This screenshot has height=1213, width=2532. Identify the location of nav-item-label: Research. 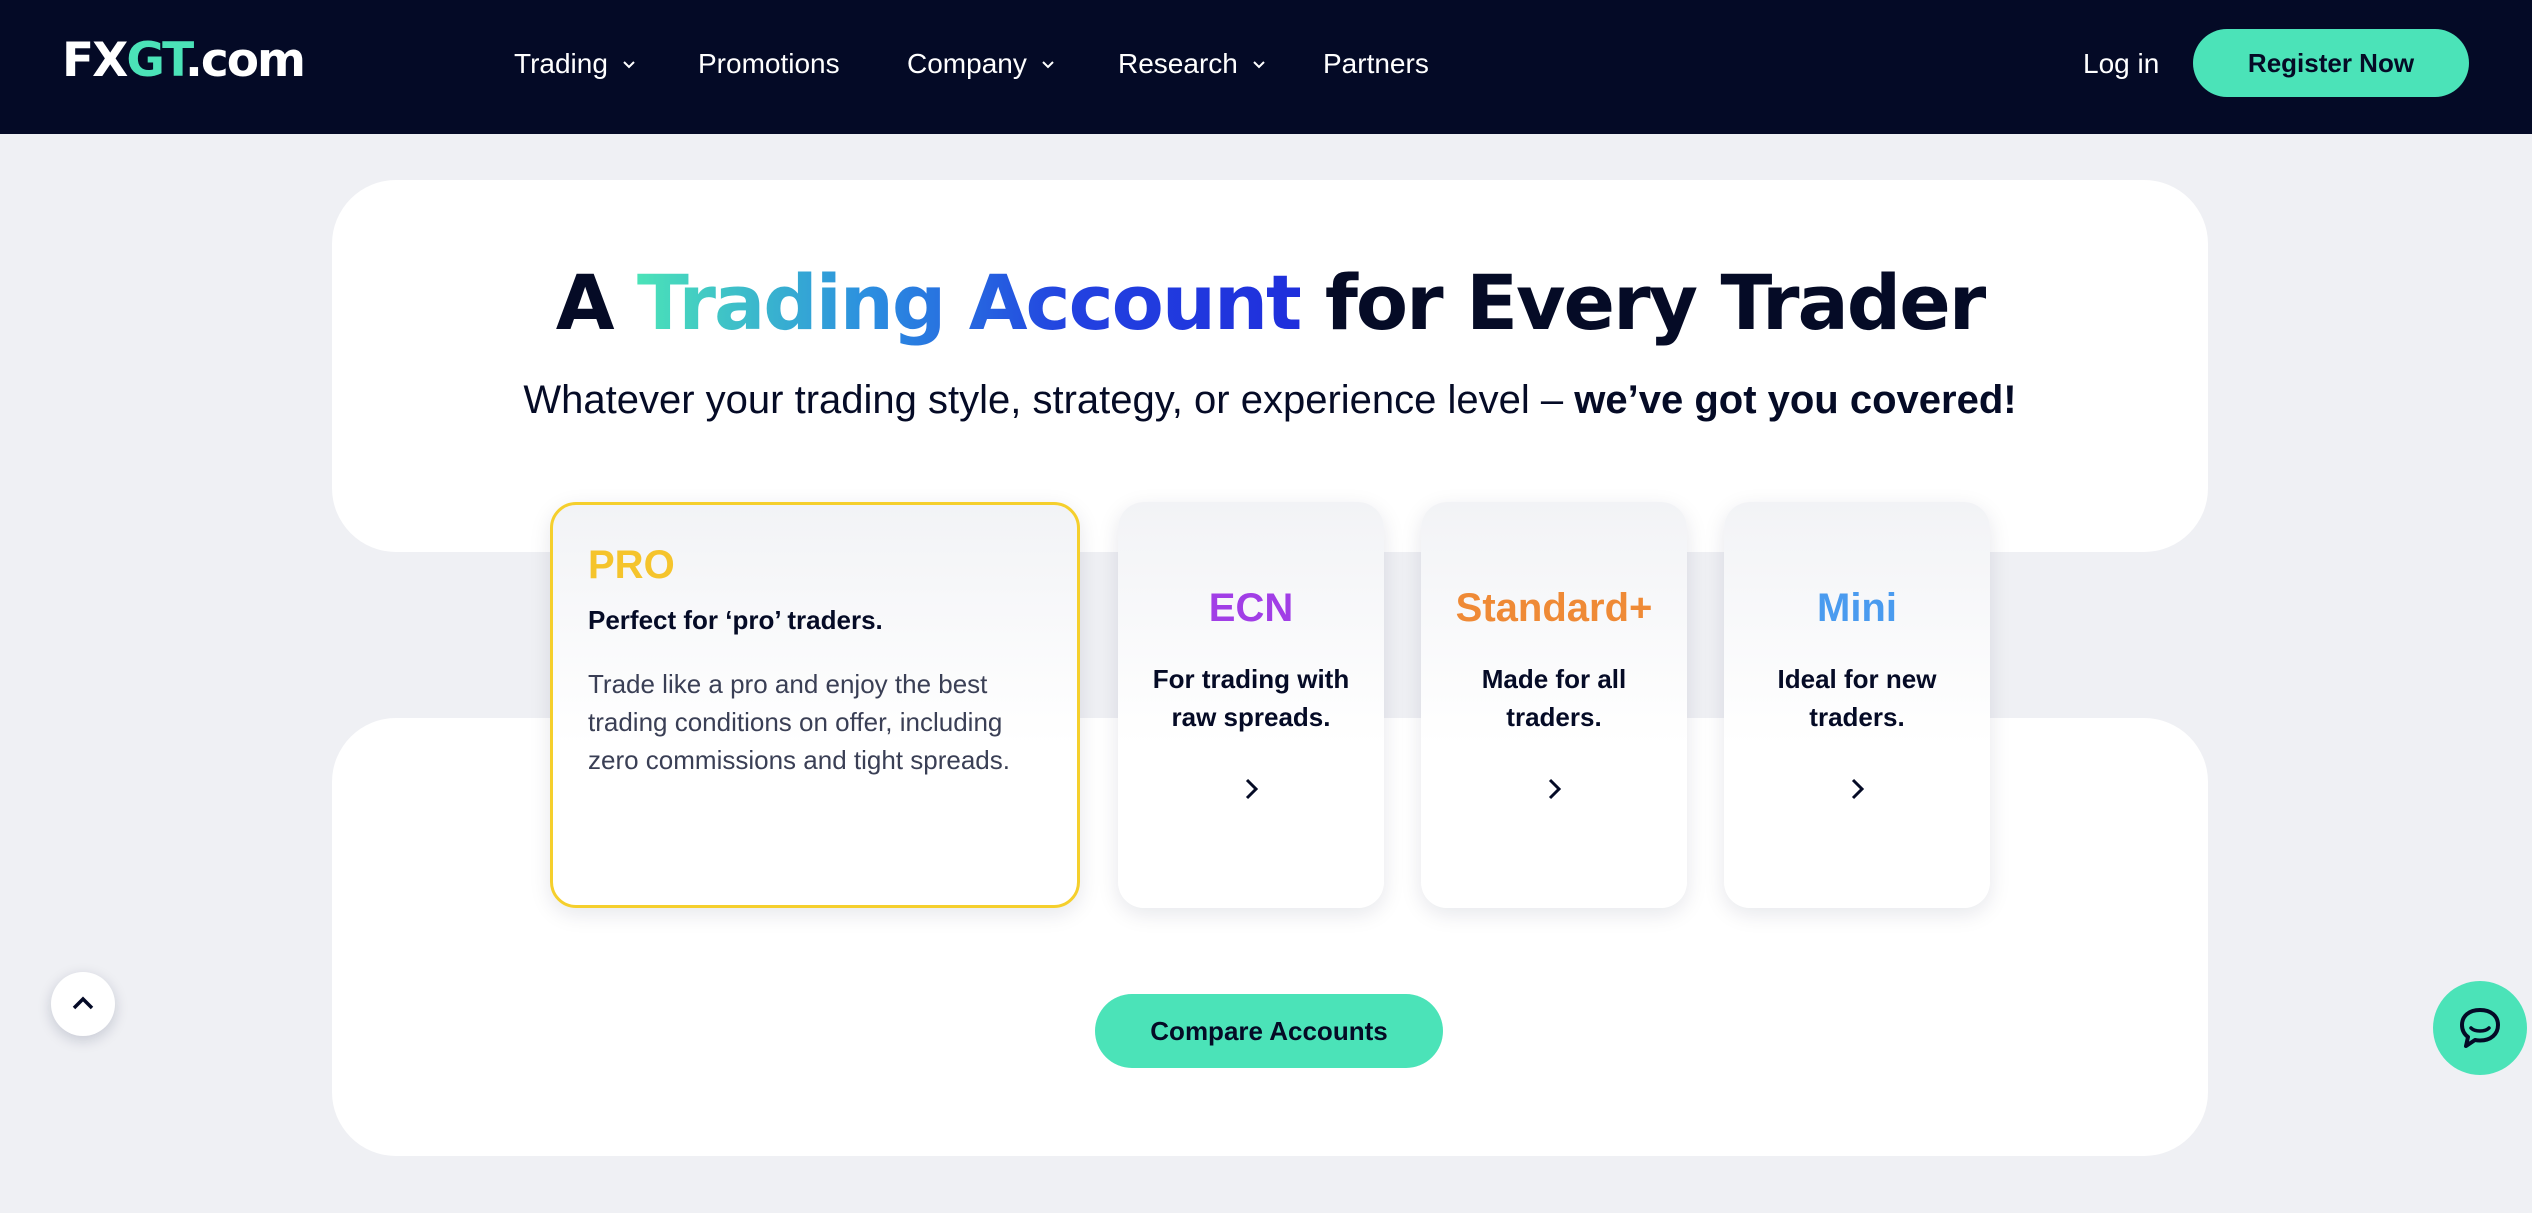
(1178, 63).